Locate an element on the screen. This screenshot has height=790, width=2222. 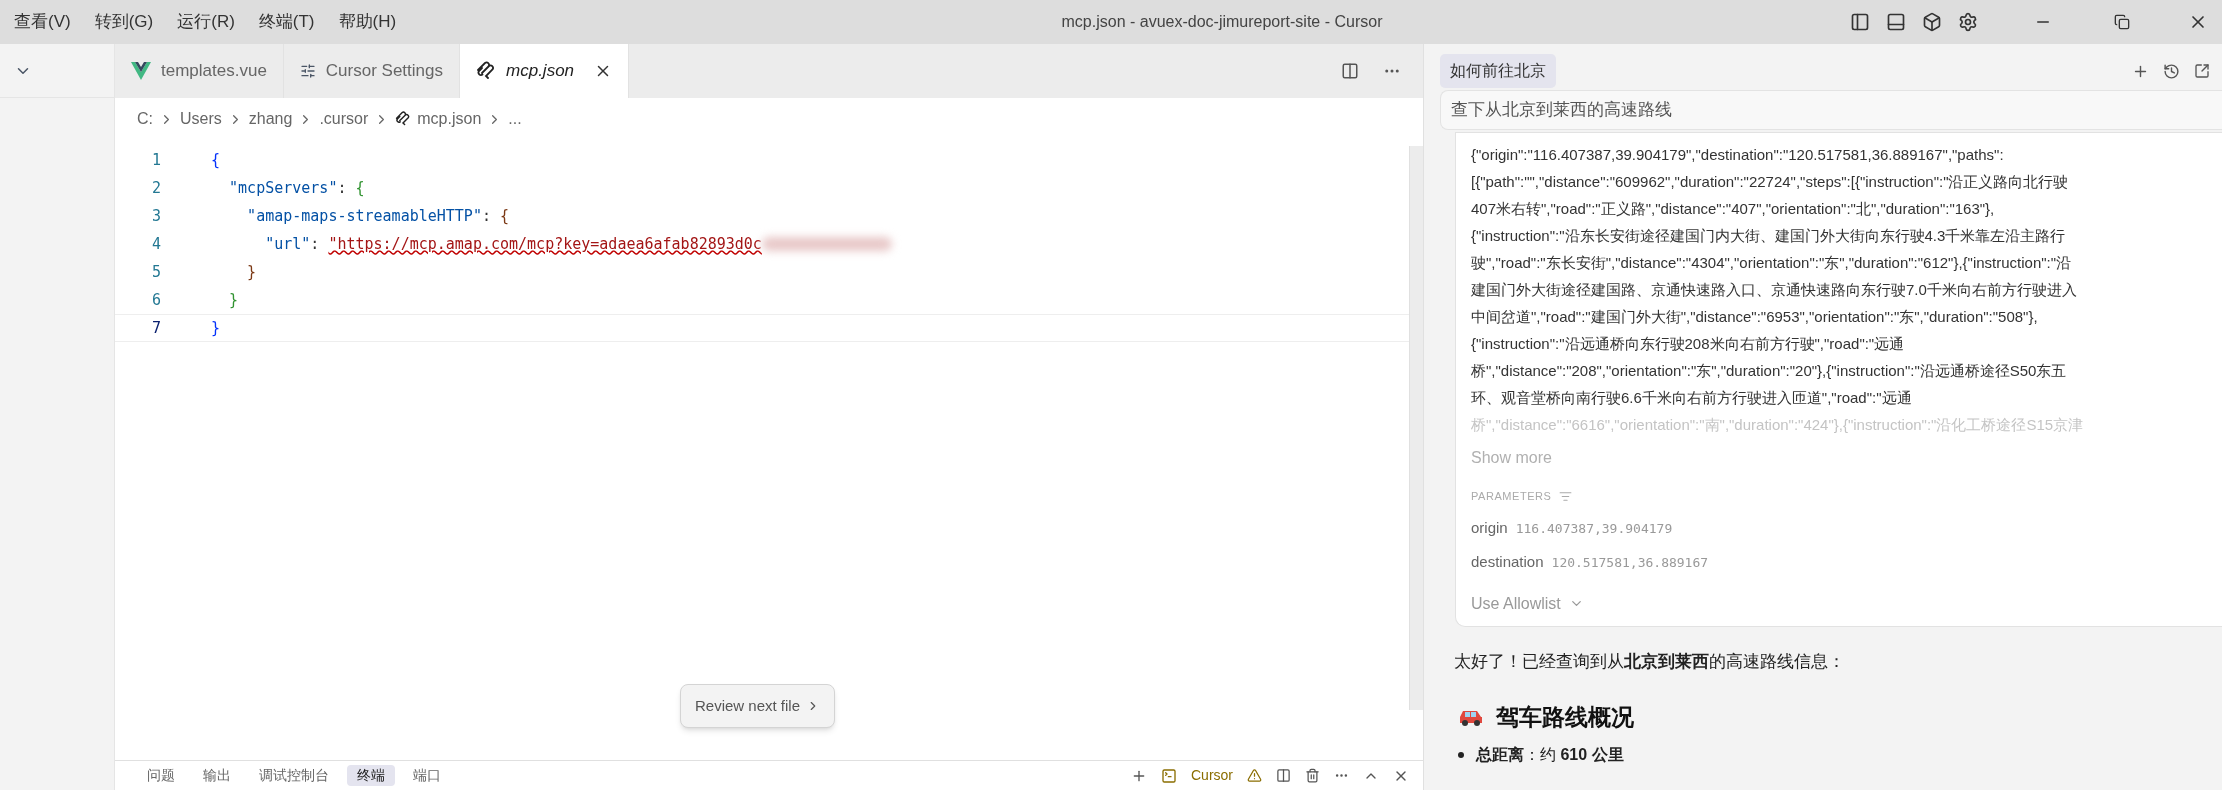
parameters-label: PARAMETERS is located at coordinates (1511, 496).